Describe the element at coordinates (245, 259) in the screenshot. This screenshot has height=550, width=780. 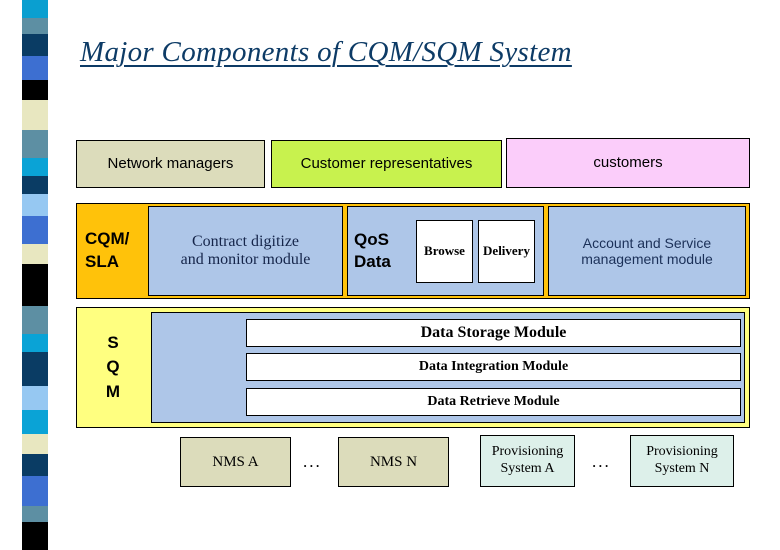
I see `contract-module-line2: and monitor module` at that location.